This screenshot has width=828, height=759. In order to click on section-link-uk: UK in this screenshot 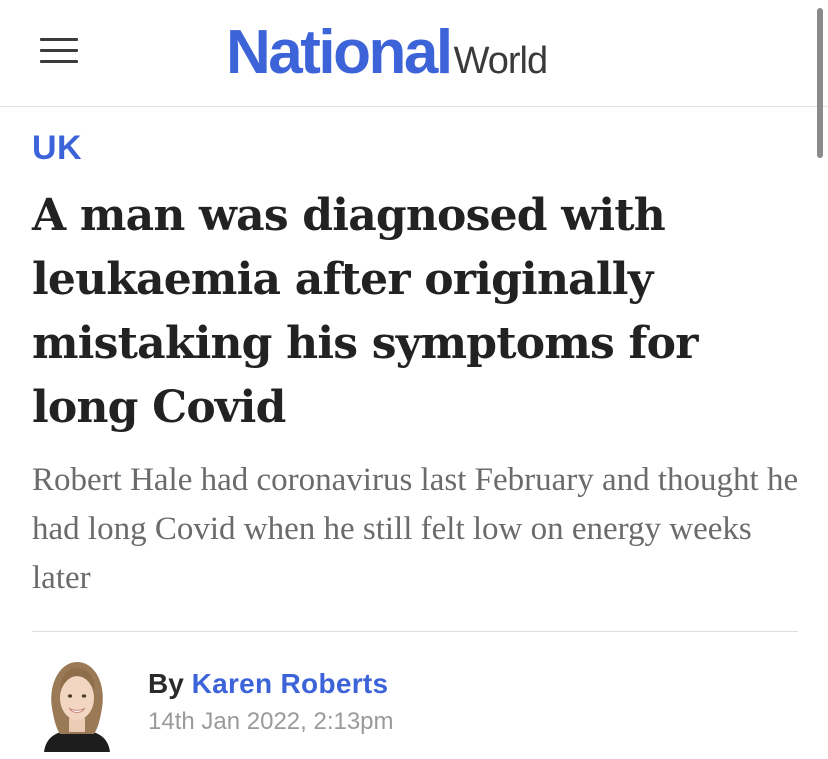, I will do `click(57, 148)`.